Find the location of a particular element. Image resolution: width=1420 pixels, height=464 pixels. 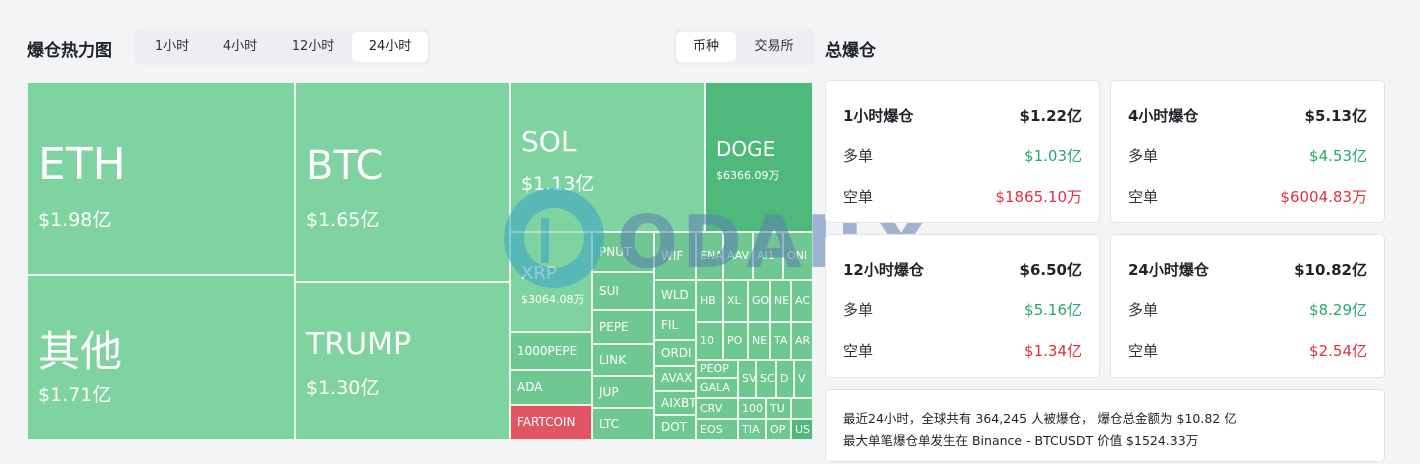

card-short-row: 空单 $1.34亿 is located at coordinates (962, 351).